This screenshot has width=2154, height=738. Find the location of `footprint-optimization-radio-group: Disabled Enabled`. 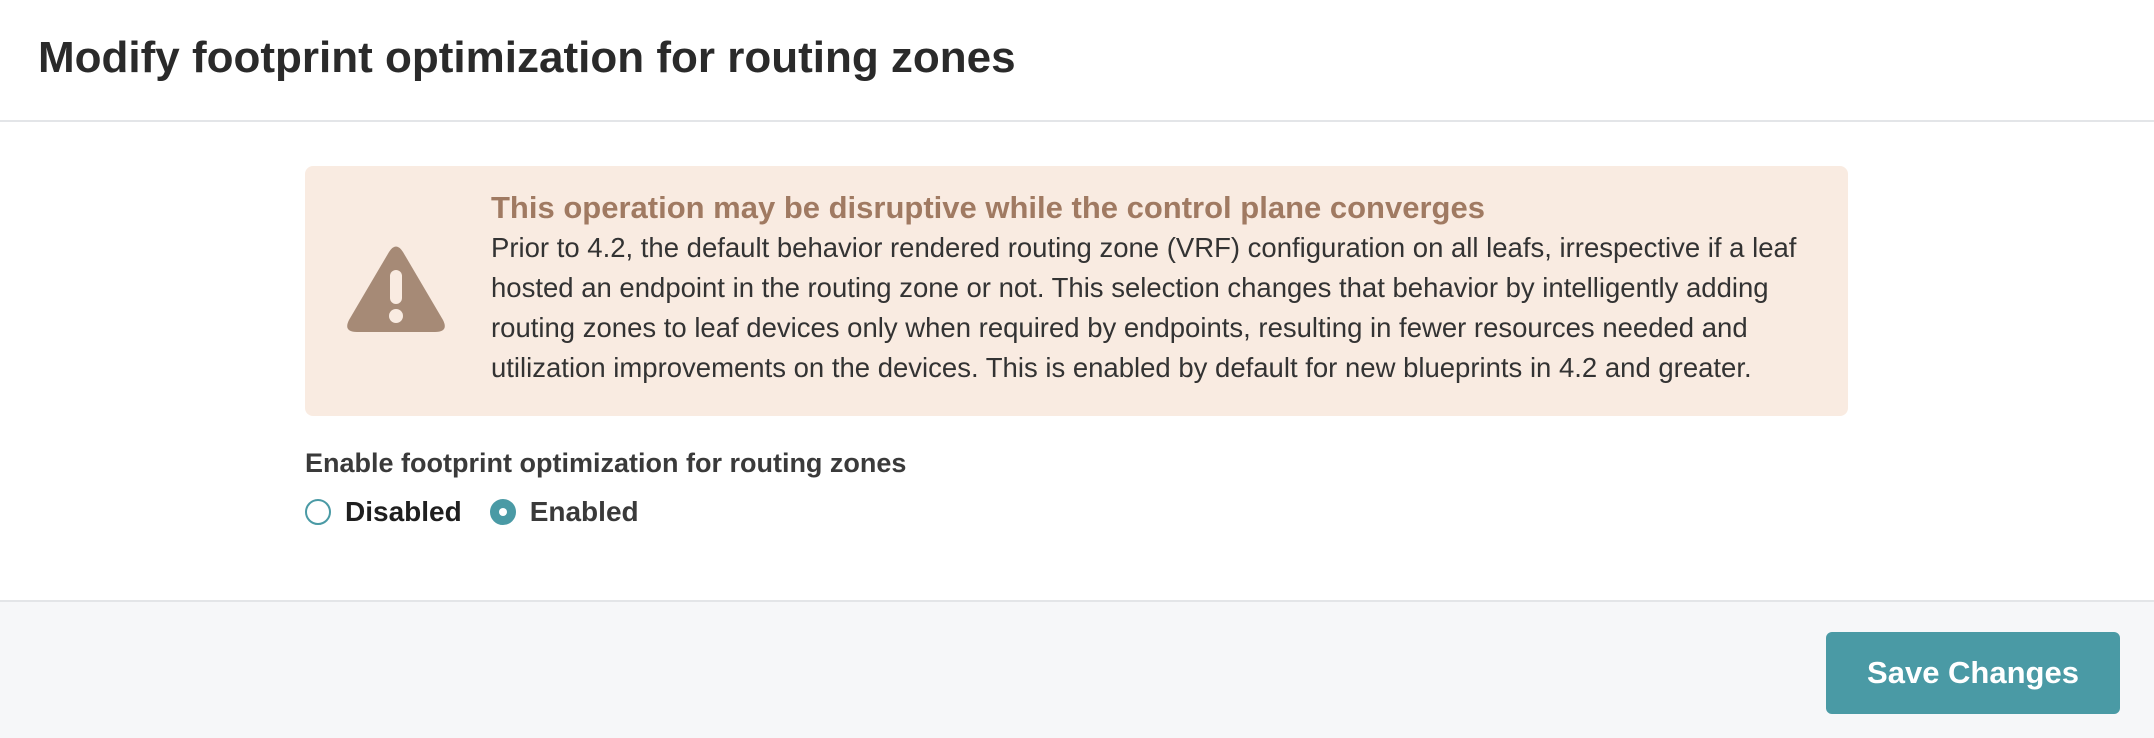

footprint-optimization-radio-group: Disabled Enabled is located at coordinates (472, 512).